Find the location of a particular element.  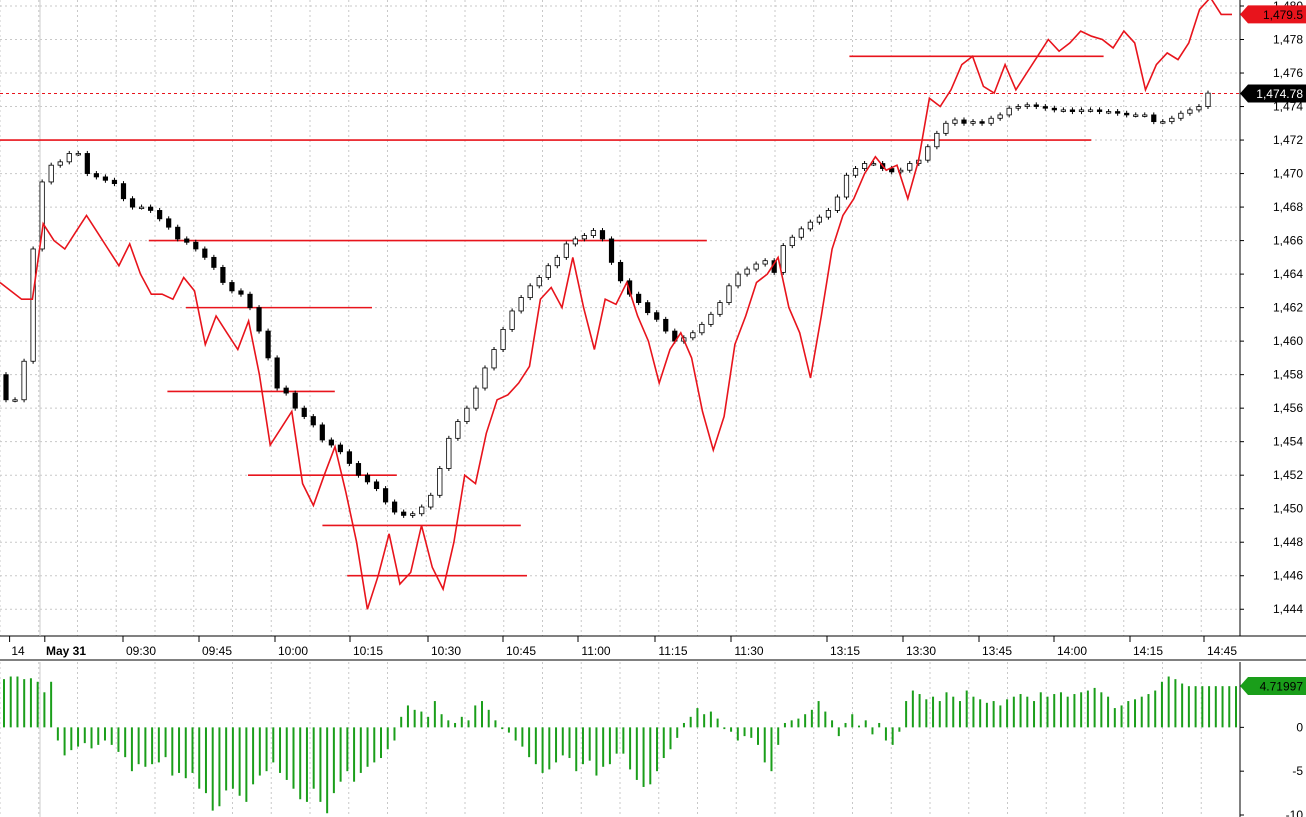

osc-tick-label: 0 is located at coordinates (1299, 727).